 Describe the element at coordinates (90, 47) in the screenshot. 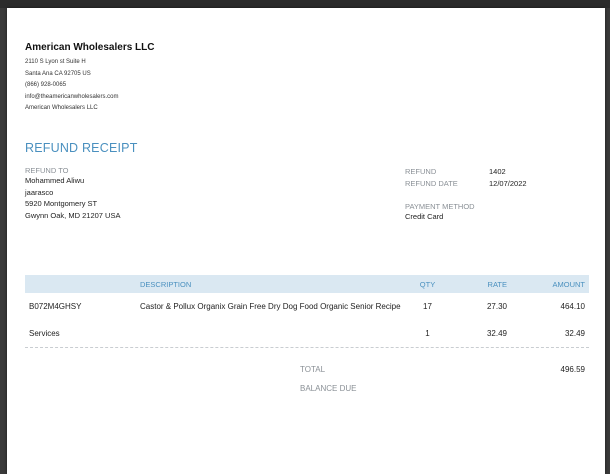

I see `company-name: American Wholesalers LLC` at that location.